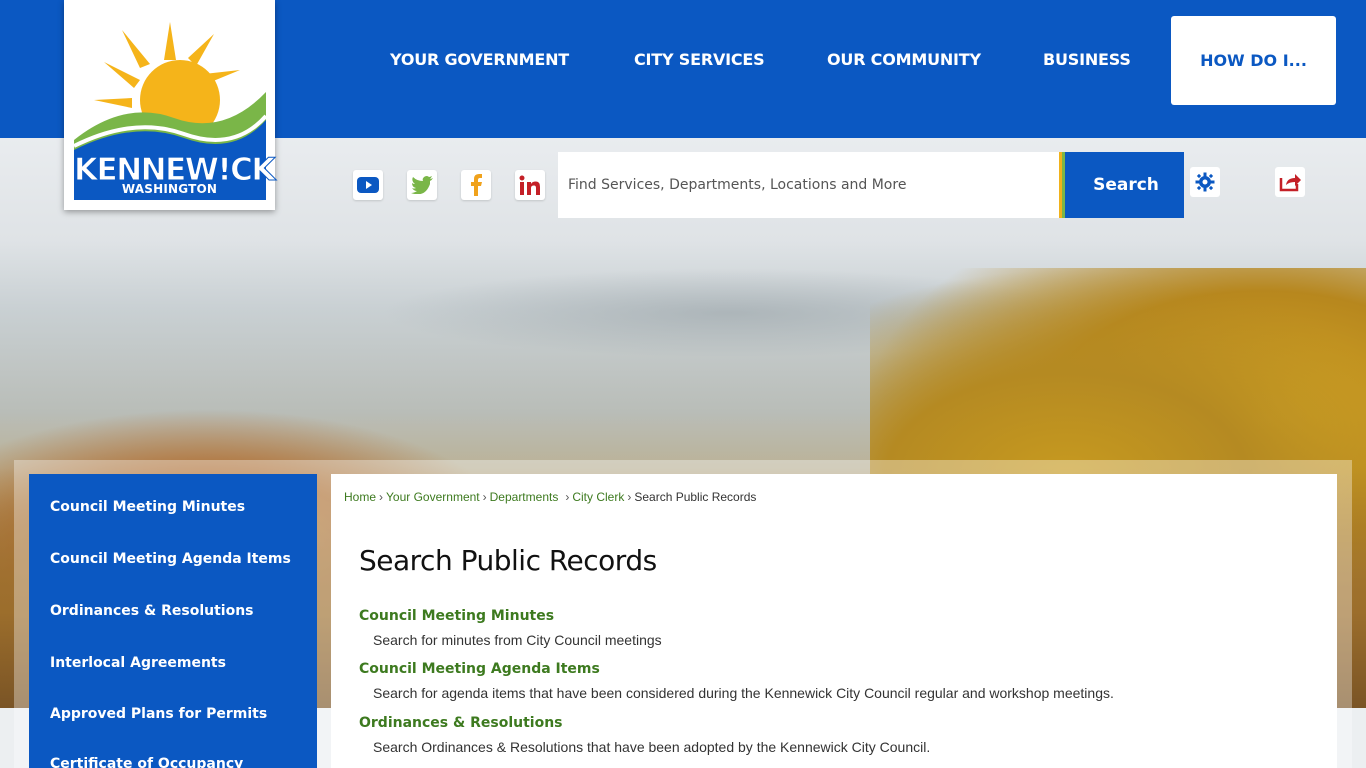  What do you see at coordinates (368, 185) in the screenshot?
I see `youtube-icon` at bounding box center [368, 185].